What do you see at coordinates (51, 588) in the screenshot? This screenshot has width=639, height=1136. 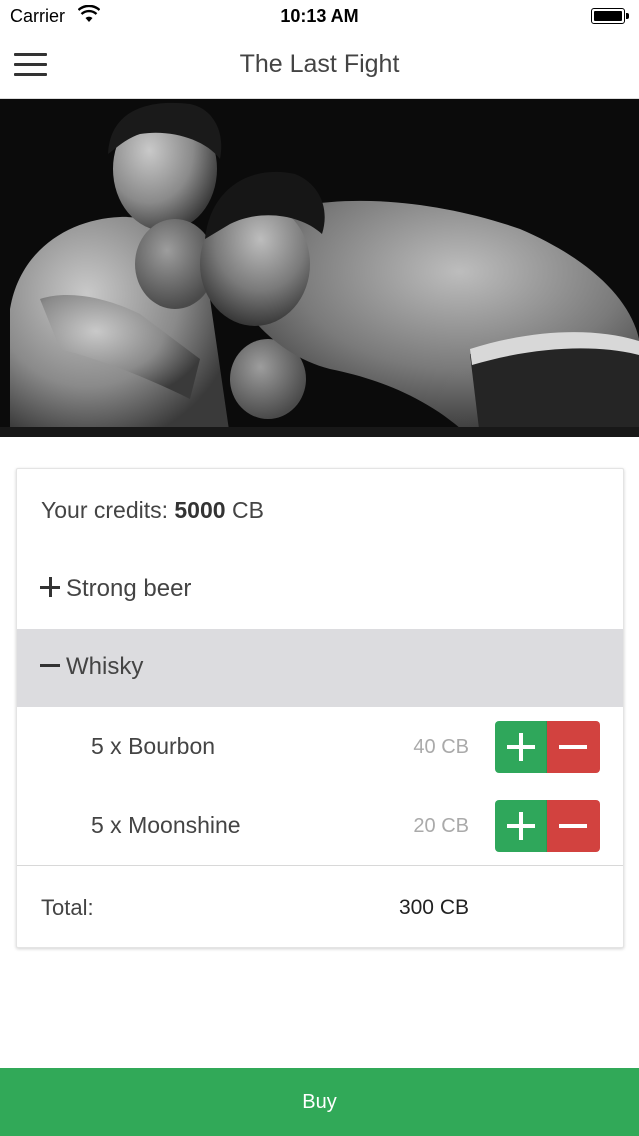 I see `plus-icon` at bounding box center [51, 588].